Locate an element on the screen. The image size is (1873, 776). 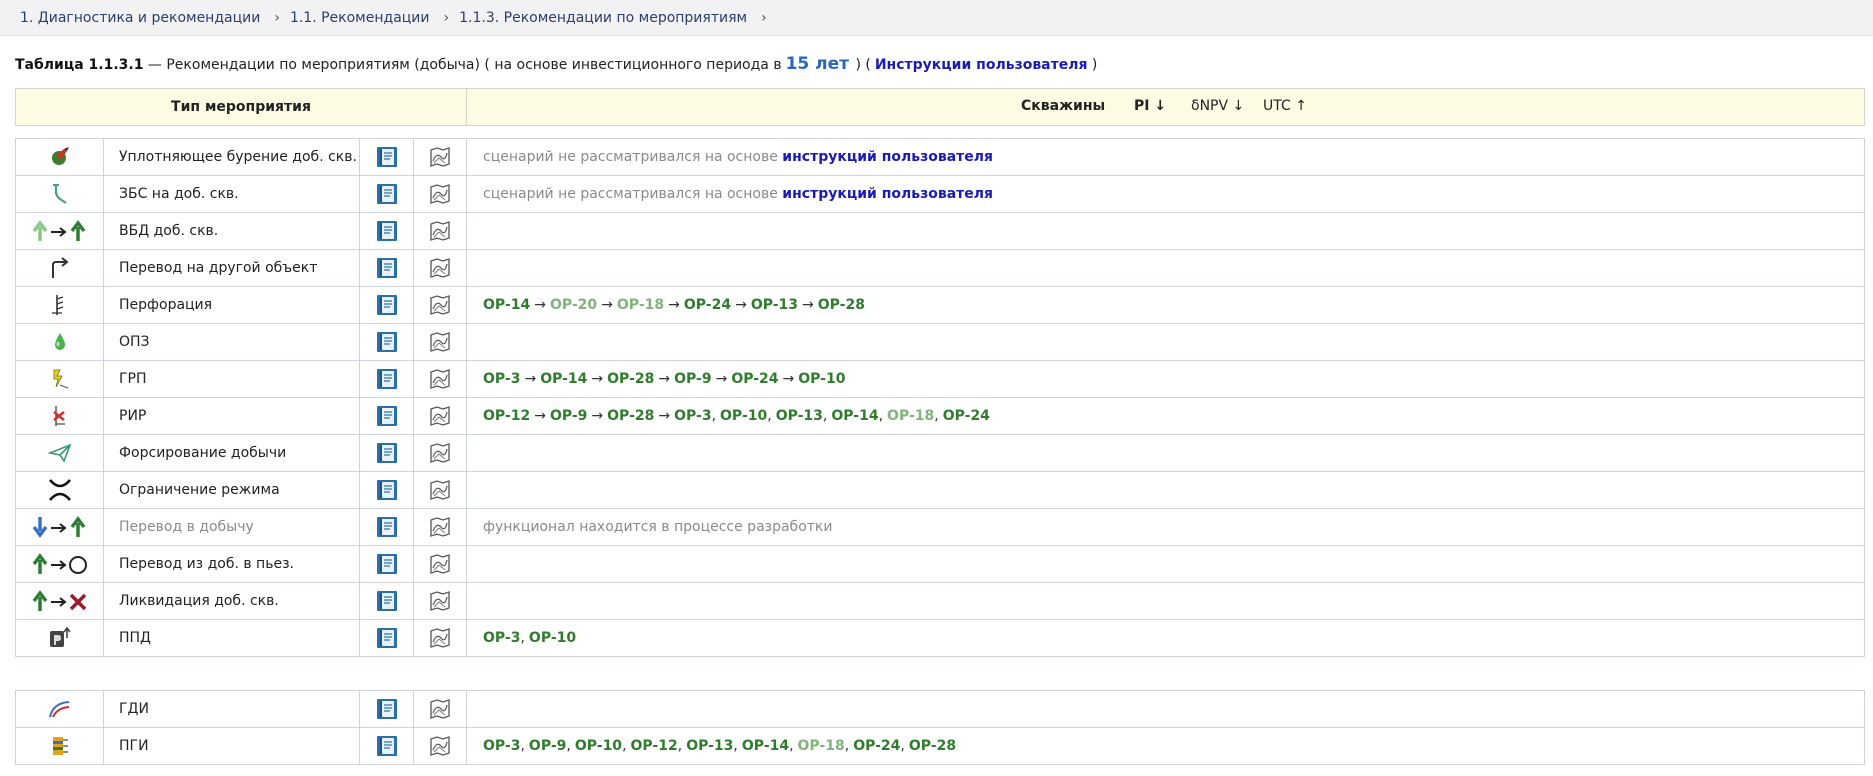
wells-cell: OP-3, OP-10 is located at coordinates (1165, 638).